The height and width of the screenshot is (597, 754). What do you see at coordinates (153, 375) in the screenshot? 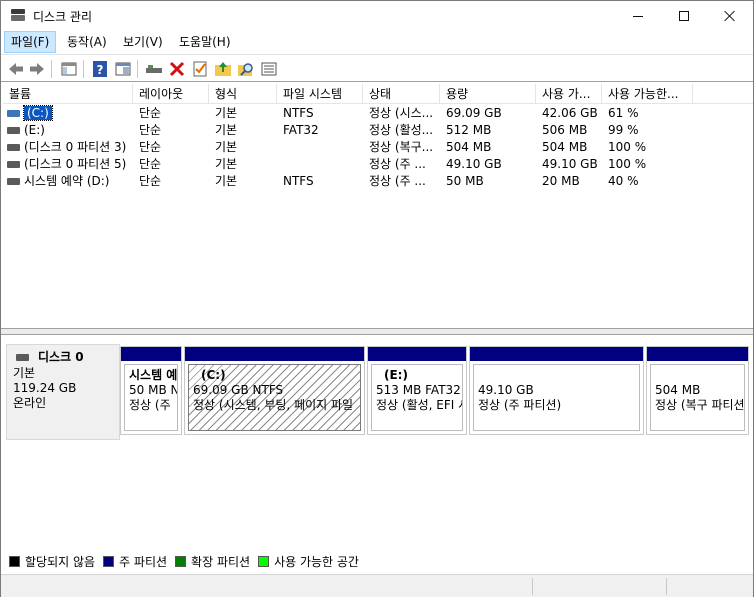
I see `partition-name: 시스템 예` at bounding box center [153, 375].